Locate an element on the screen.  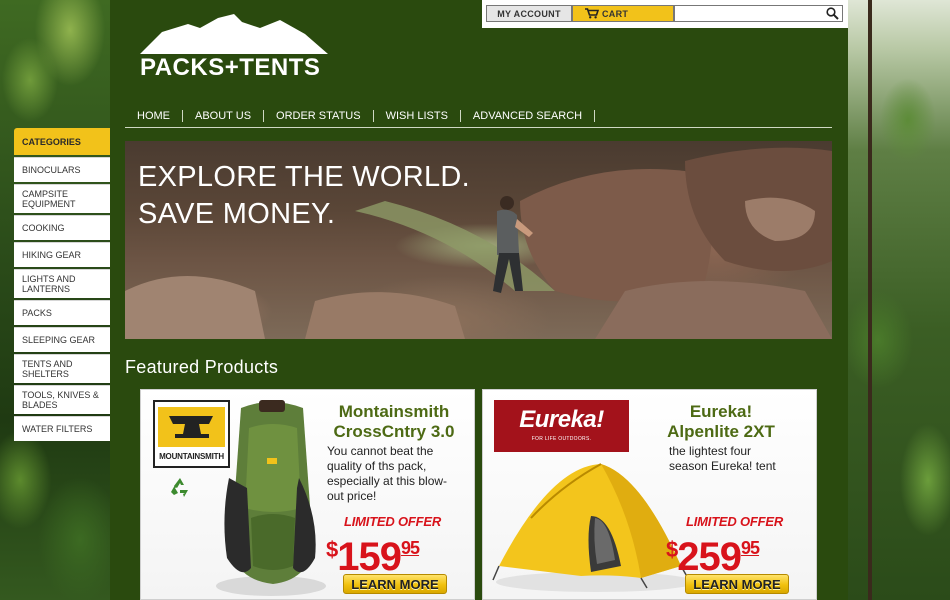
category-hiking-gear: HIKING GEAR is located at coordinates (62, 254).